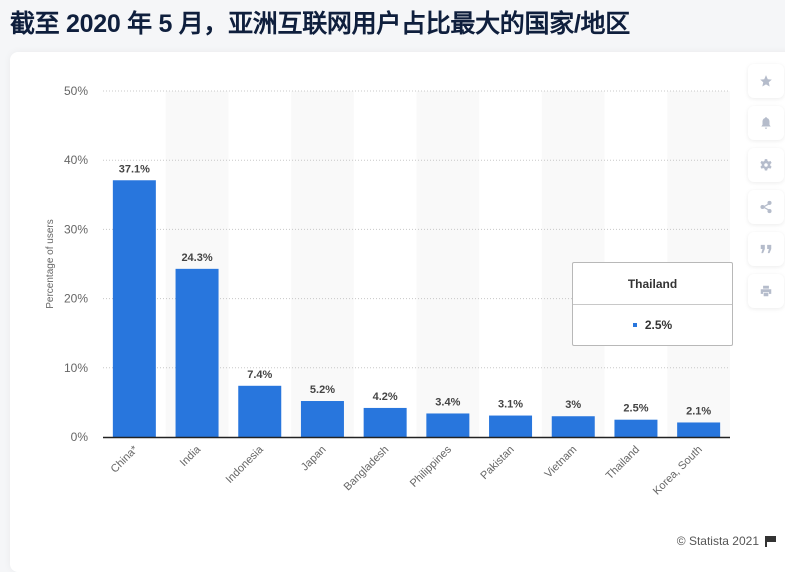 This screenshot has width=785, height=572. Describe the element at coordinates (658, 325) in the screenshot. I see `tooltip-value: 2.5%` at that location.